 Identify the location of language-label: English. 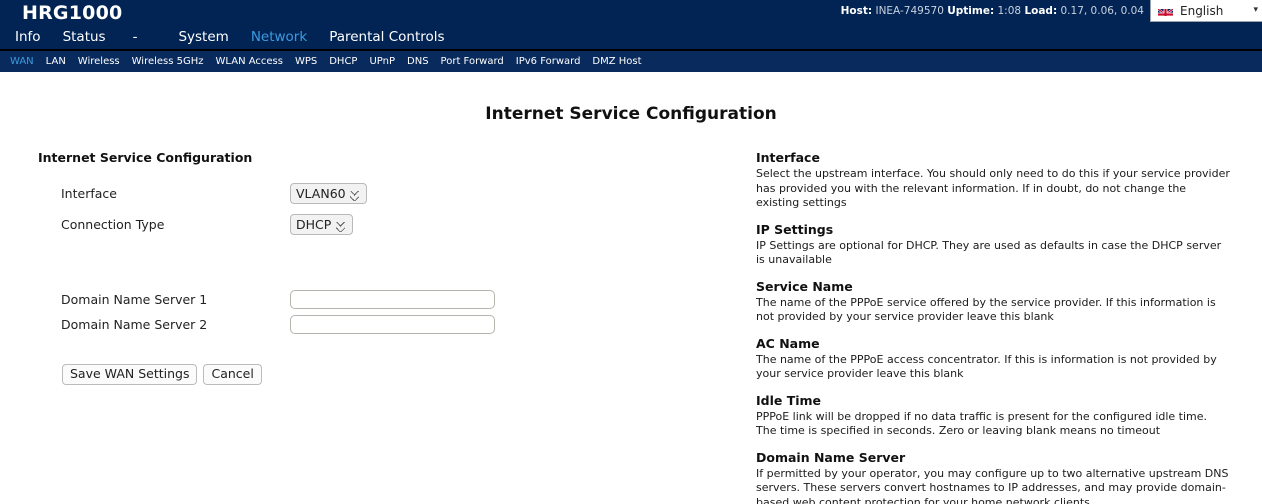
(1202, 10).